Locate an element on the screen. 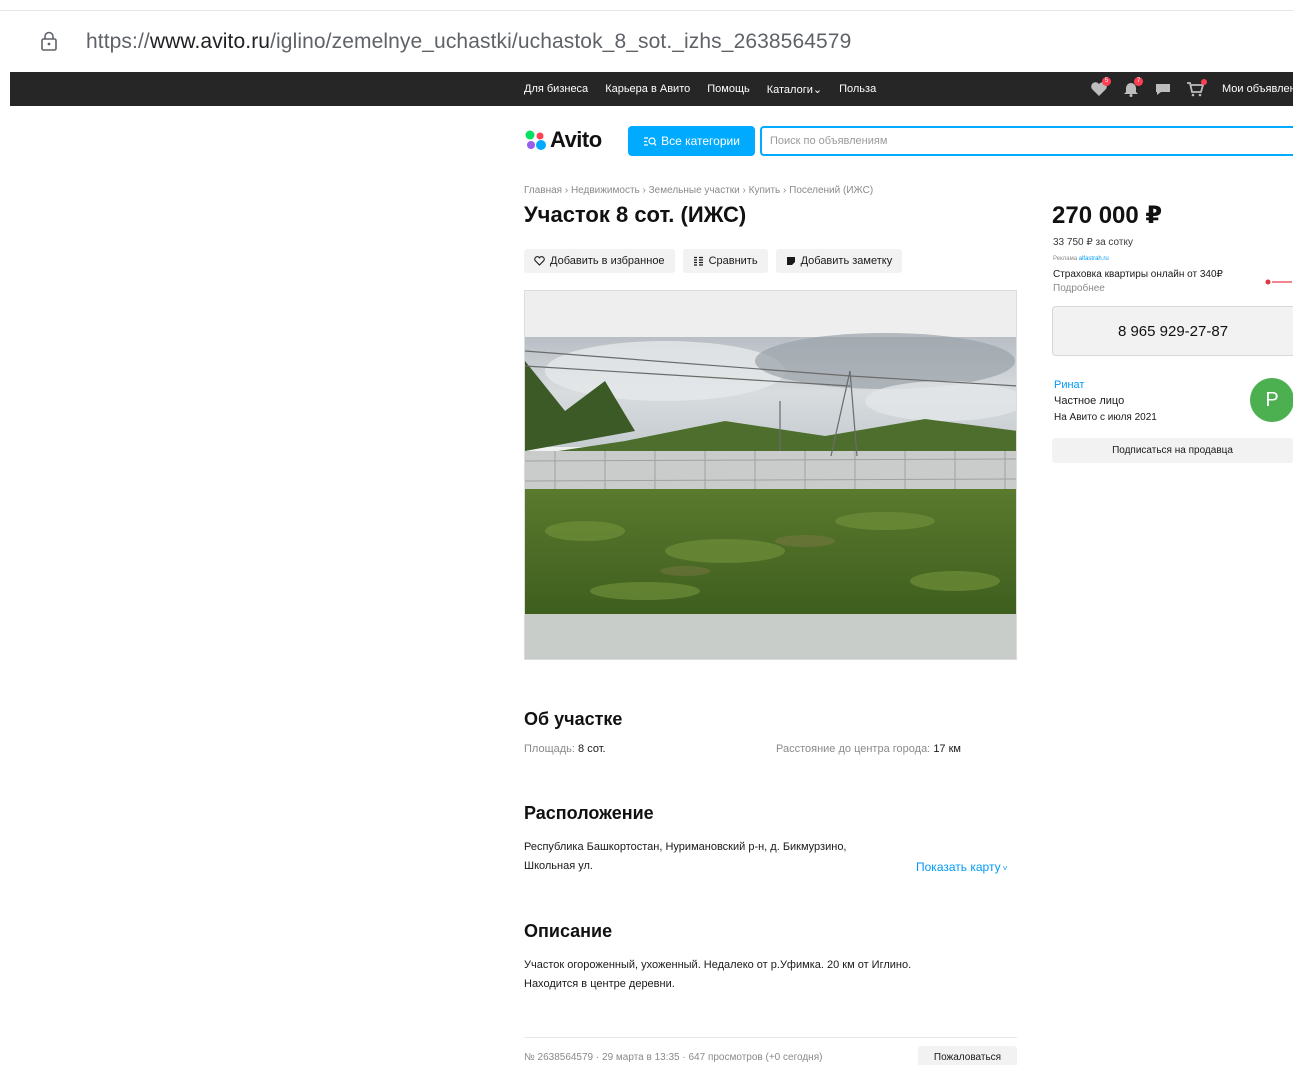  page-title: Участок 8 сот. (ИЖС) is located at coordinates (635, 214).